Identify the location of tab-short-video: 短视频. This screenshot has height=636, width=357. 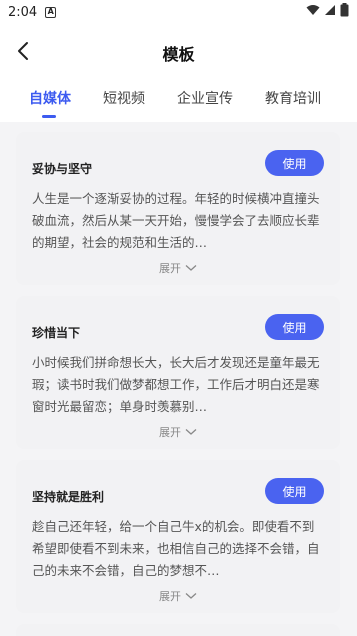
(124, 103).